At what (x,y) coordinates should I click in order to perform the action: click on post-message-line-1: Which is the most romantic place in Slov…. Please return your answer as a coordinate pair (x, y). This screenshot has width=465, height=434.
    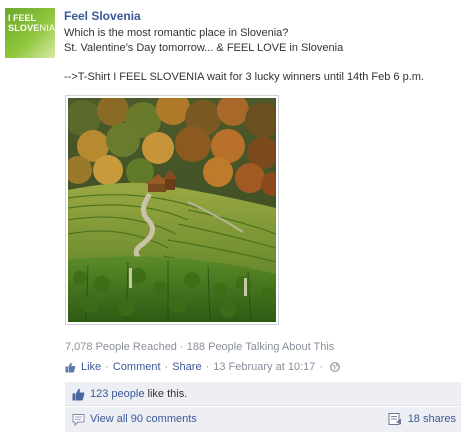
    Looking at the image, I should click on (176, 33).